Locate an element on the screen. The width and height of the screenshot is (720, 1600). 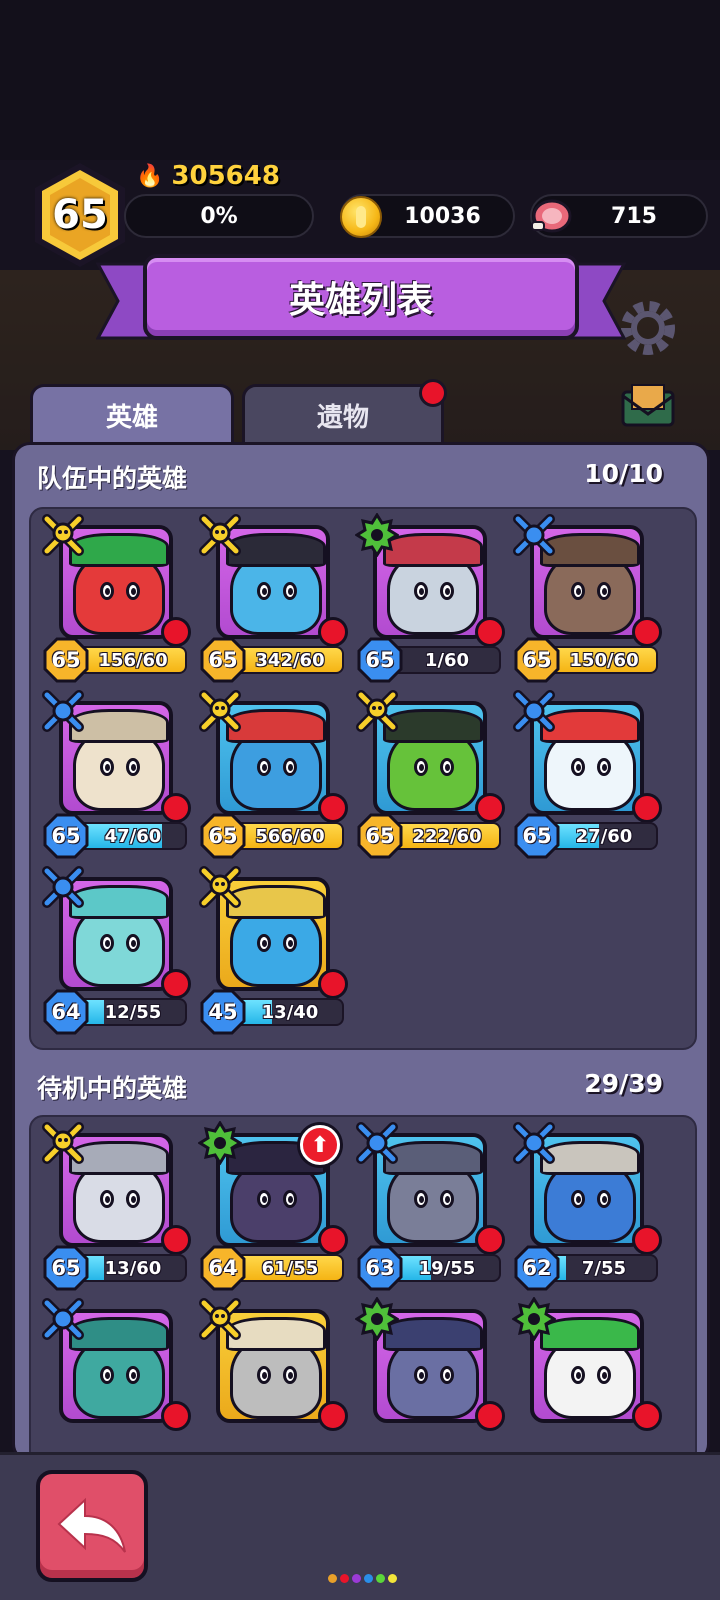
team-hero-card: 47/60 65 is located at coordinates (116, 775).